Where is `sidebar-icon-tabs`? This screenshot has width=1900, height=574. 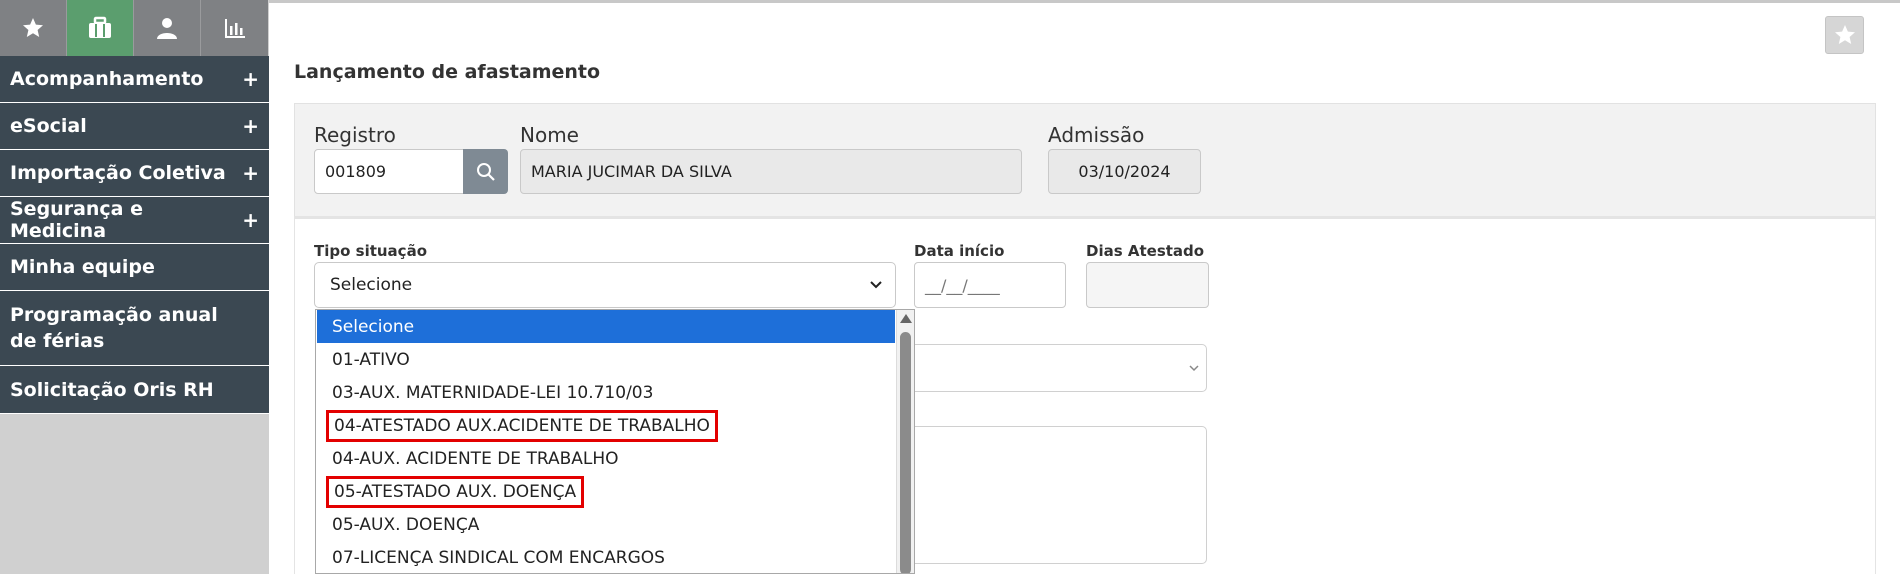 sidebar-icon-tabs is located at coordinates (134, 28).